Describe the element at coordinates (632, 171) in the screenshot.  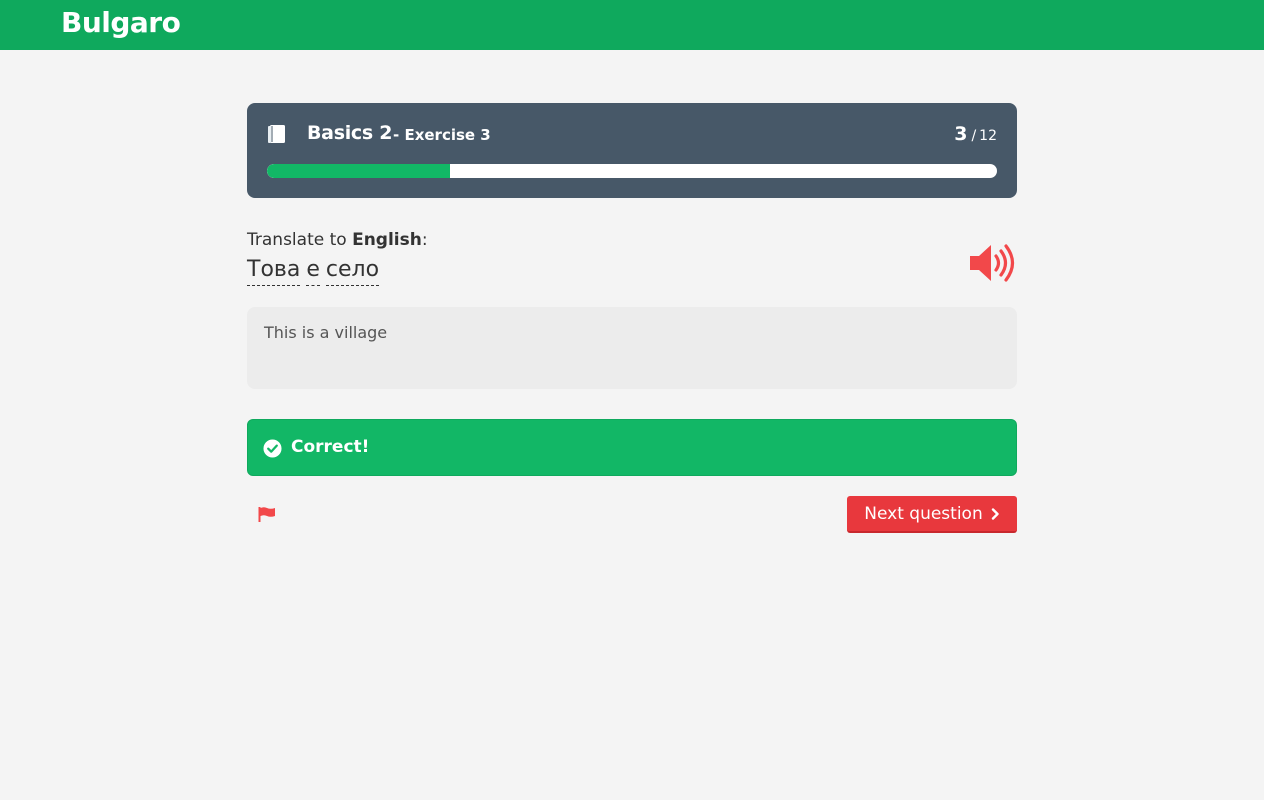
I see `progress-bar` at that location.